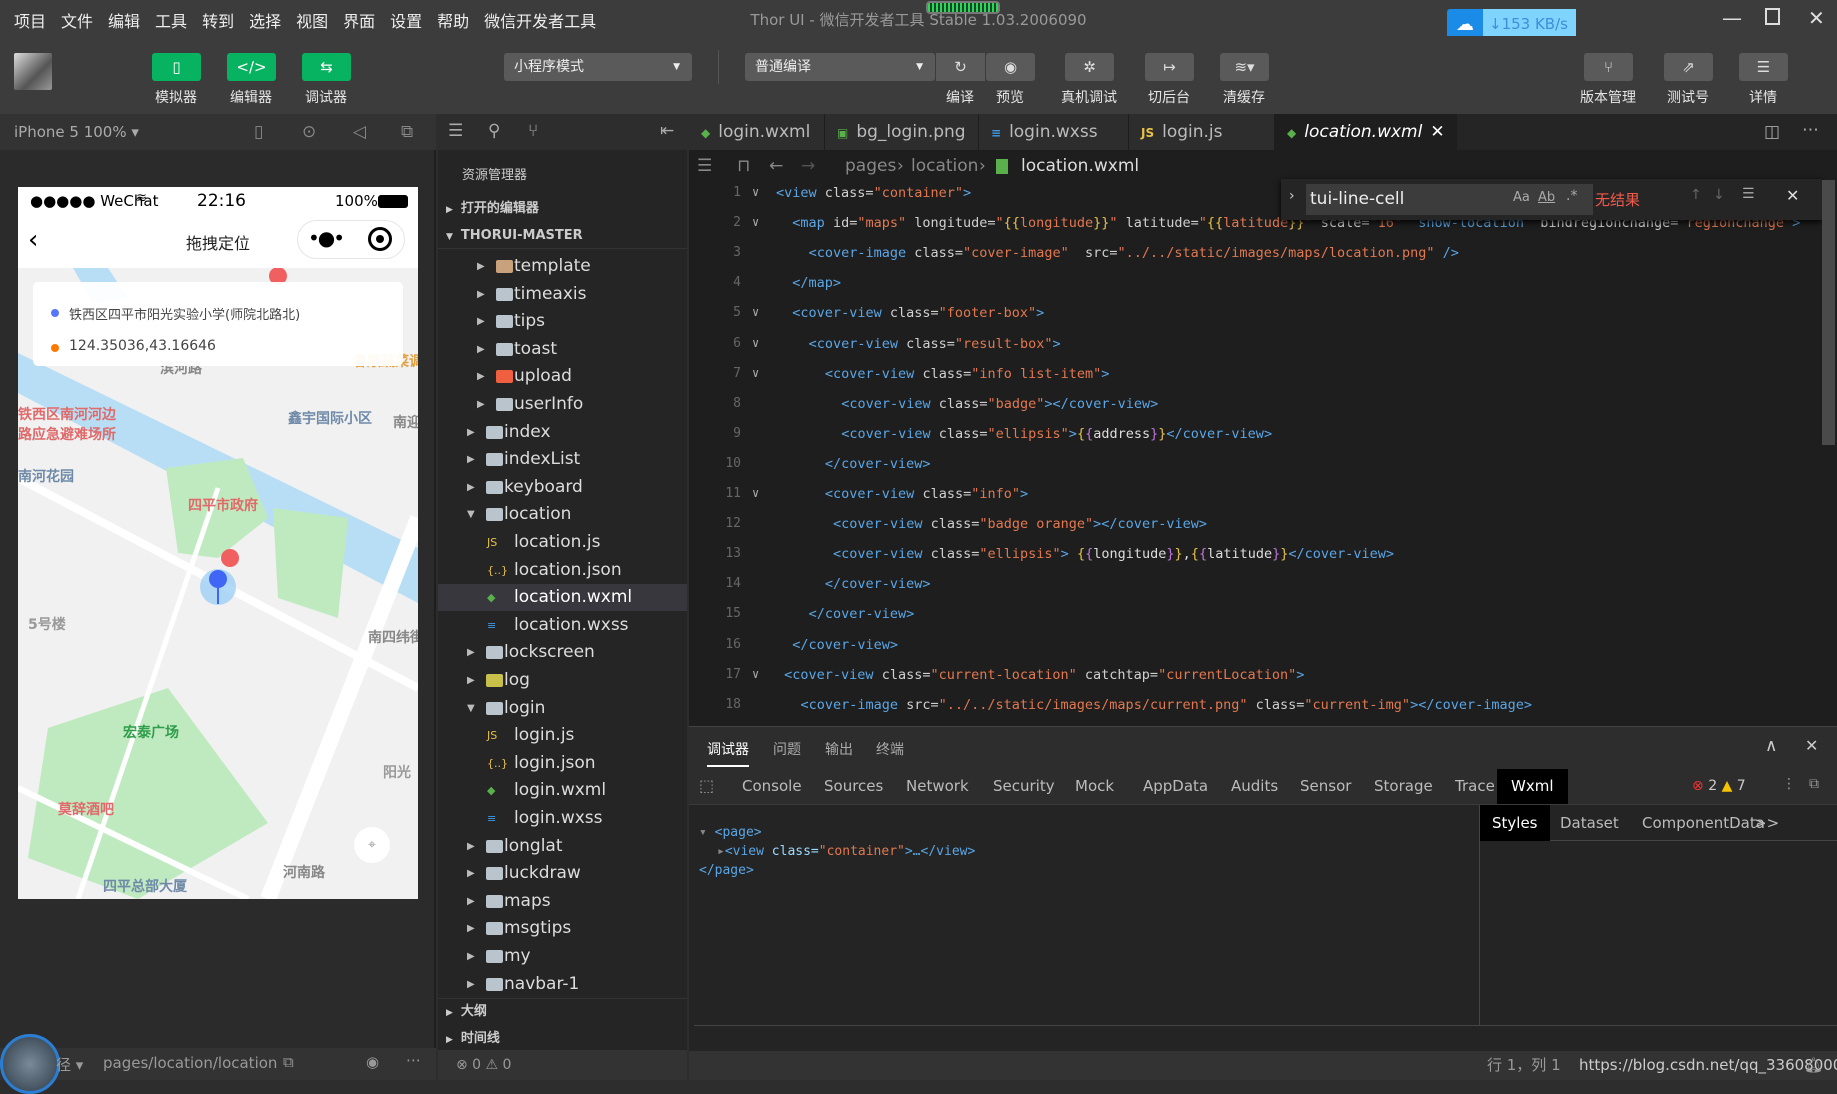 The image size is (1837, 1094). I want to click on tree-item-luckdraw: ▶ luckdraw, so click(562, 873).